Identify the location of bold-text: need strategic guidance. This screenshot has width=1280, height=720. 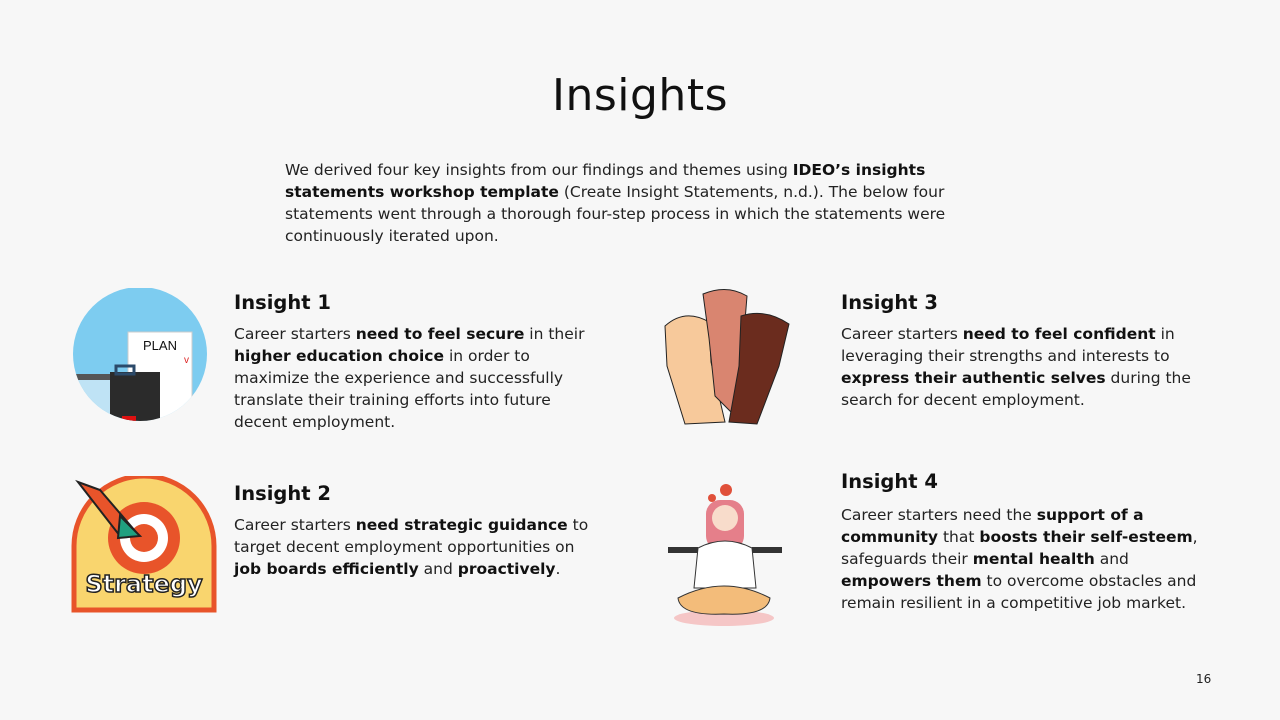
(461, 525).